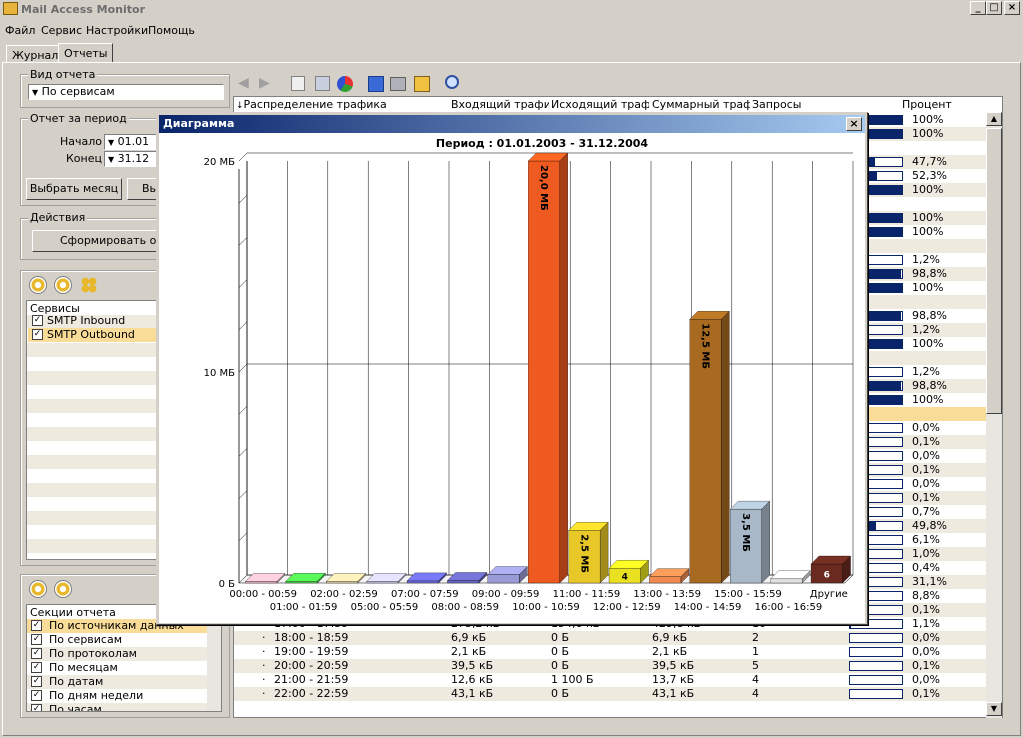 Image resolution: width=1023 pixels, height=738 pixels. Describe the element at coordinates (83, 667) in the screenshot. I see `section-item-label: По месяцам` at that location.